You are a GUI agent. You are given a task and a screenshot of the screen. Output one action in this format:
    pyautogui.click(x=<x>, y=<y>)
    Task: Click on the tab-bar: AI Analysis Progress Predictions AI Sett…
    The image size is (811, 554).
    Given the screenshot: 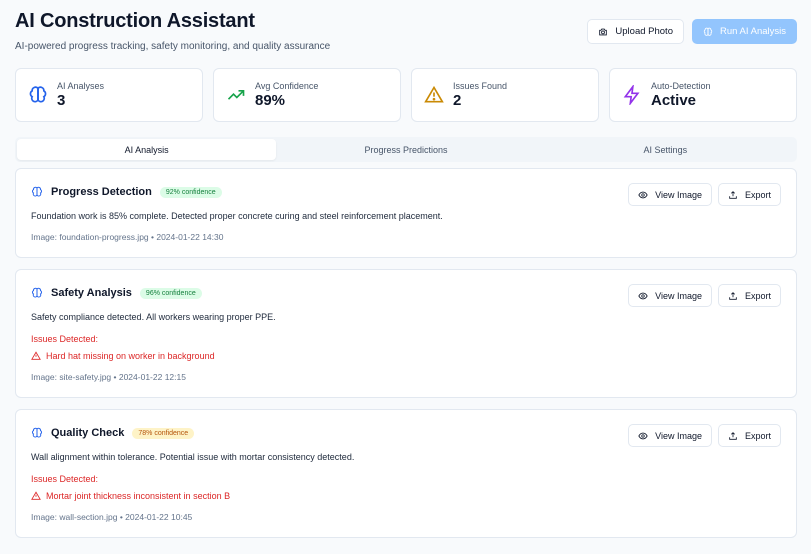 What is the action you would take?
    pyautogui.click(x=406, y=149)
    